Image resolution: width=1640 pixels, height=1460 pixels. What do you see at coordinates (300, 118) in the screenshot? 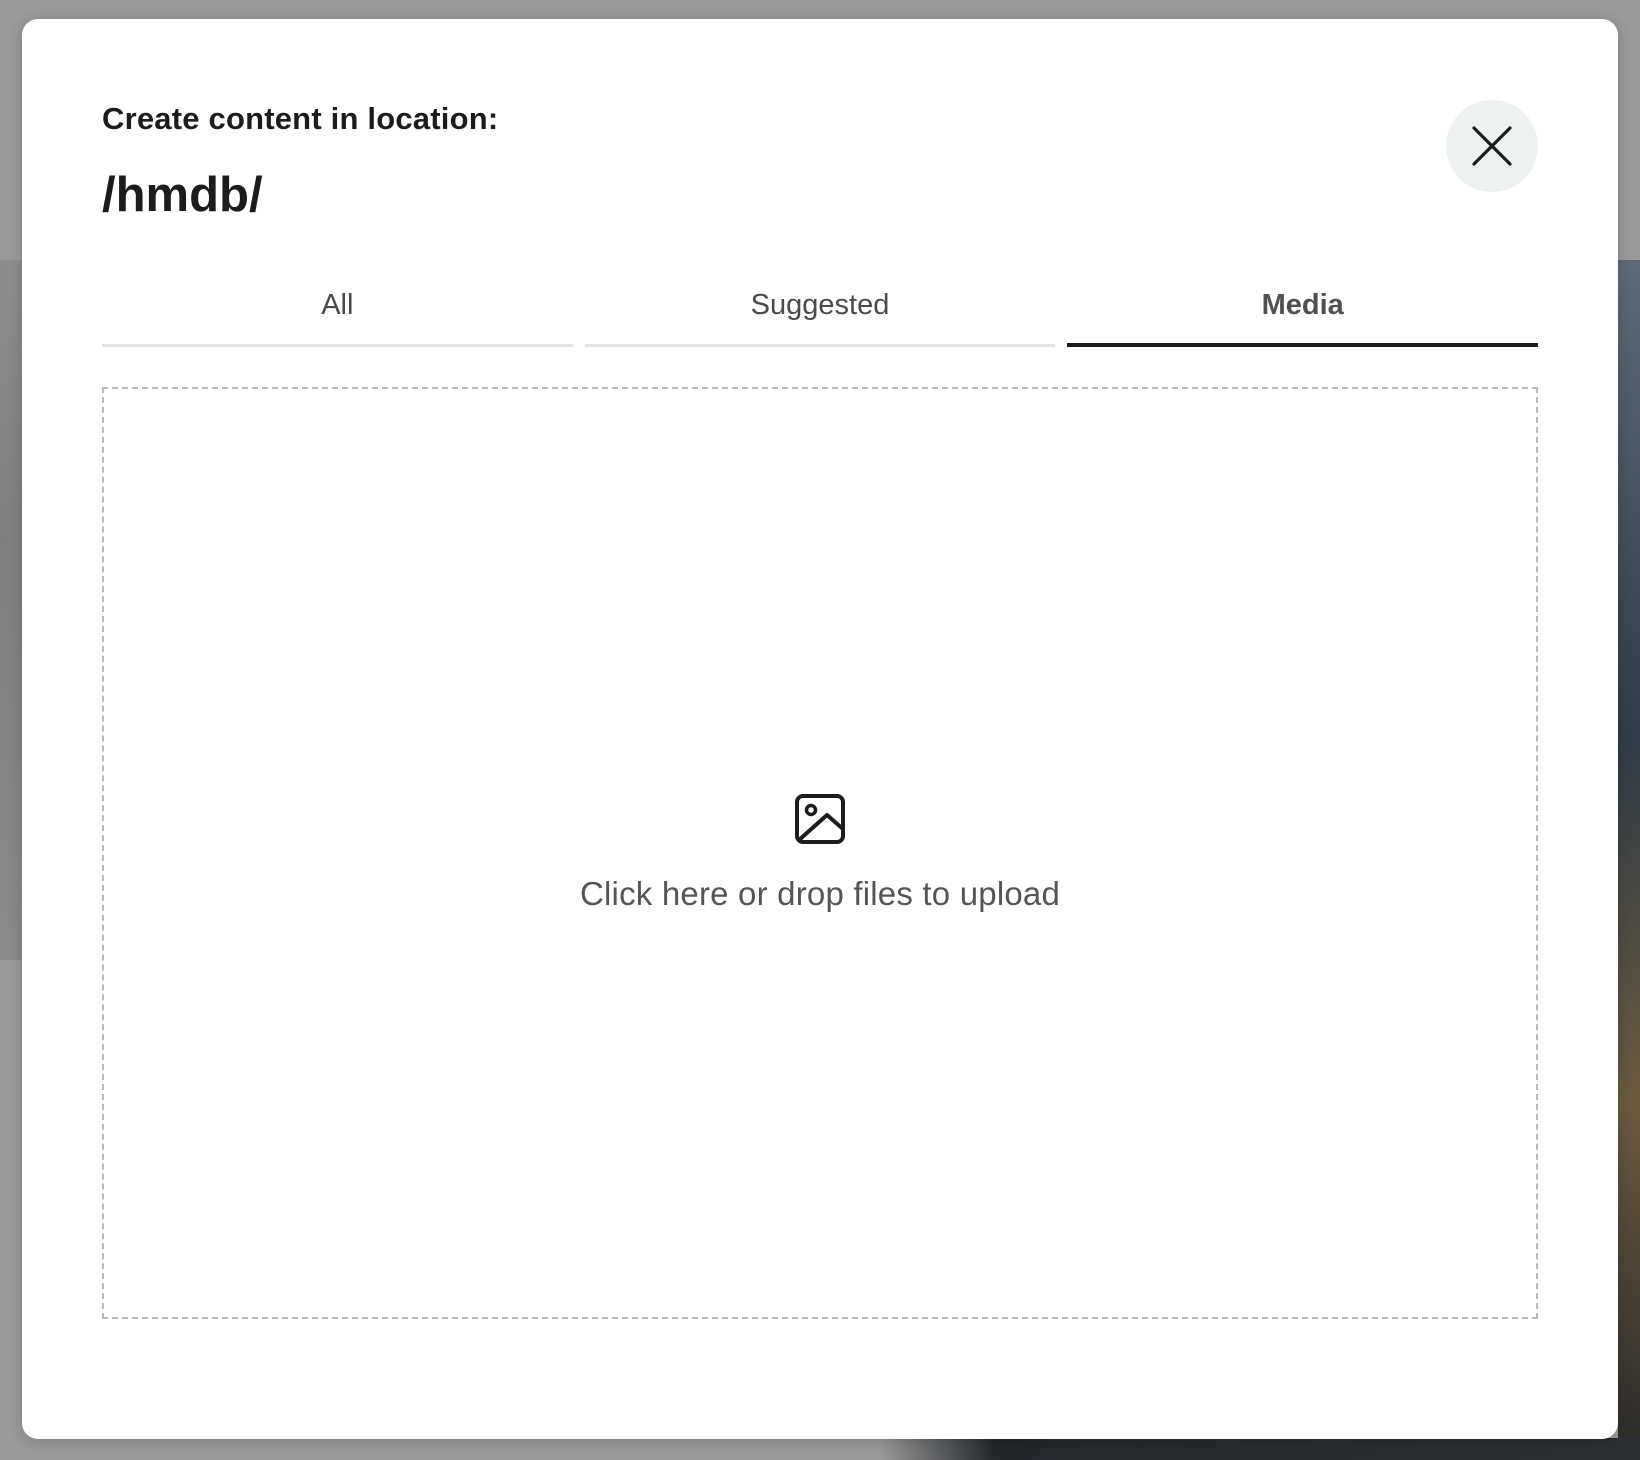
I see `dialog-heading: Create content in location:` at bounding box center [300, 118].